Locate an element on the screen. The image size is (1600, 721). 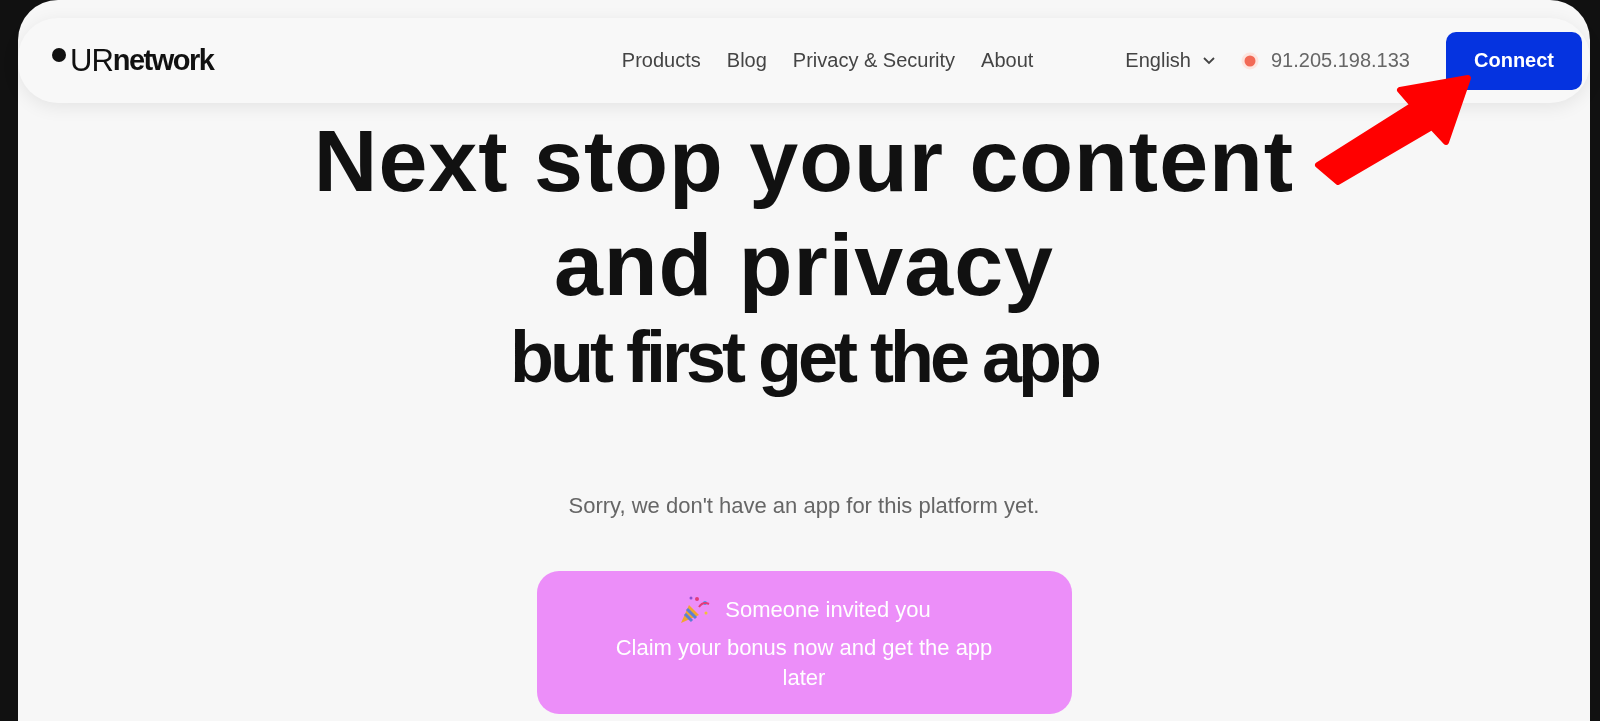
nav-link: Products is located at coordinates (661, 60).